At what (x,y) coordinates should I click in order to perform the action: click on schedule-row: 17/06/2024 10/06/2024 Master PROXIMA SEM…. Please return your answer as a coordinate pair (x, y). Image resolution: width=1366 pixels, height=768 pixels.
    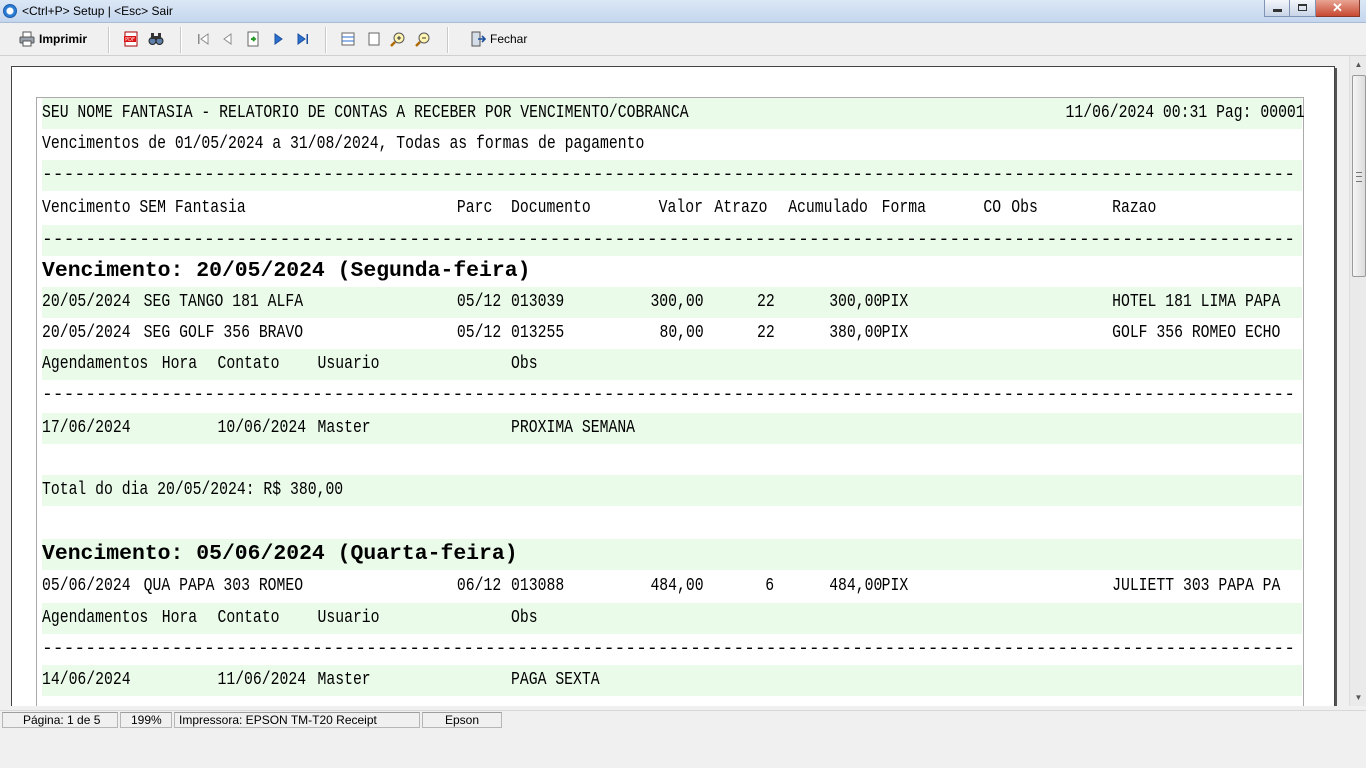
    Looking at the image, I should click on (558, 428).